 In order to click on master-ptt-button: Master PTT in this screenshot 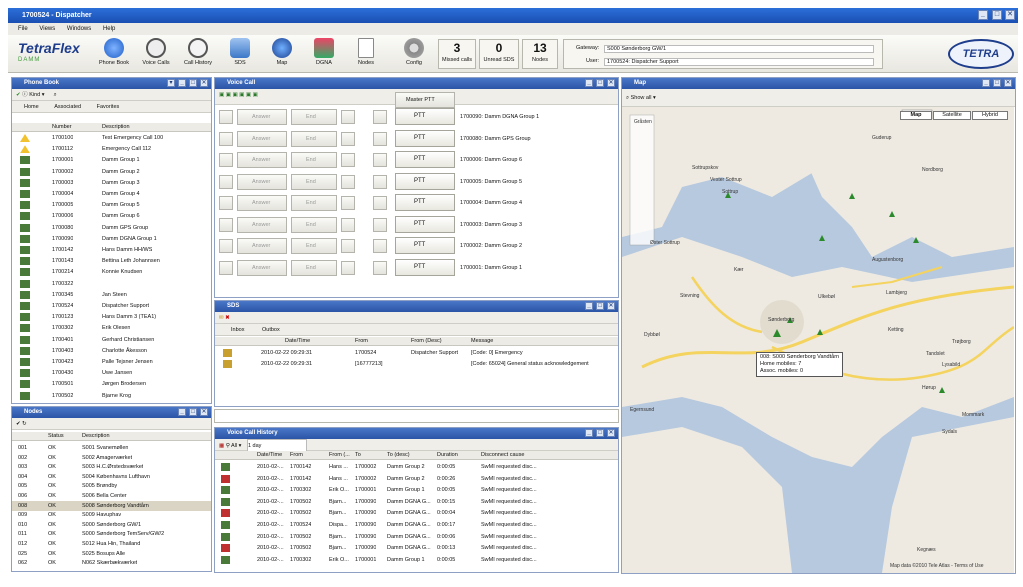, I will do `click(425, 100)`.